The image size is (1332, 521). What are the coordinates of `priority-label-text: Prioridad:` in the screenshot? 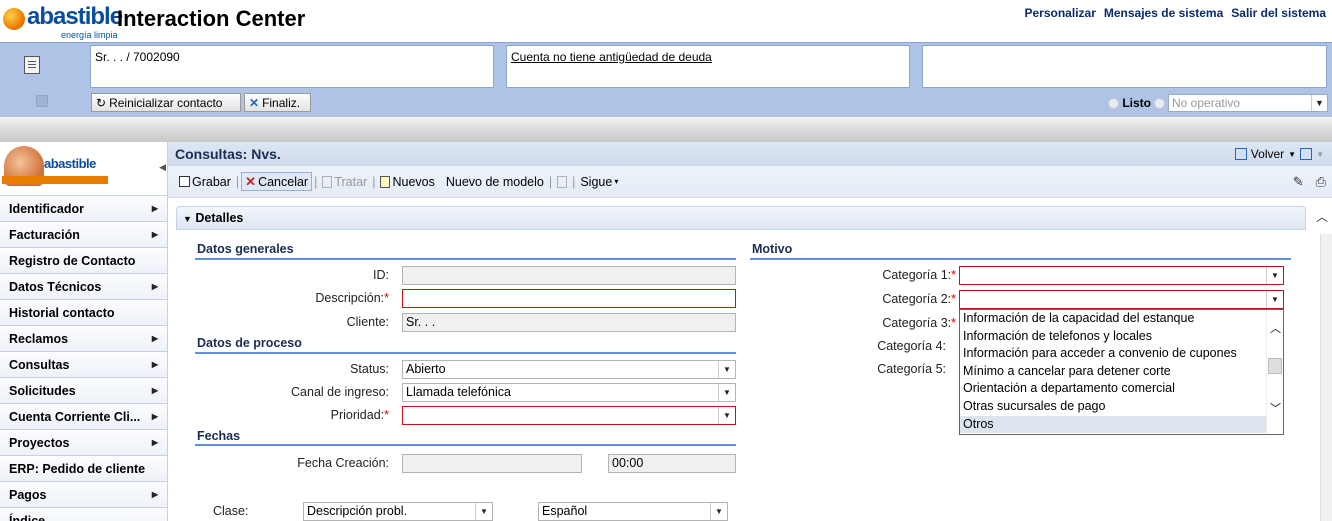 It's located at (357, 415).